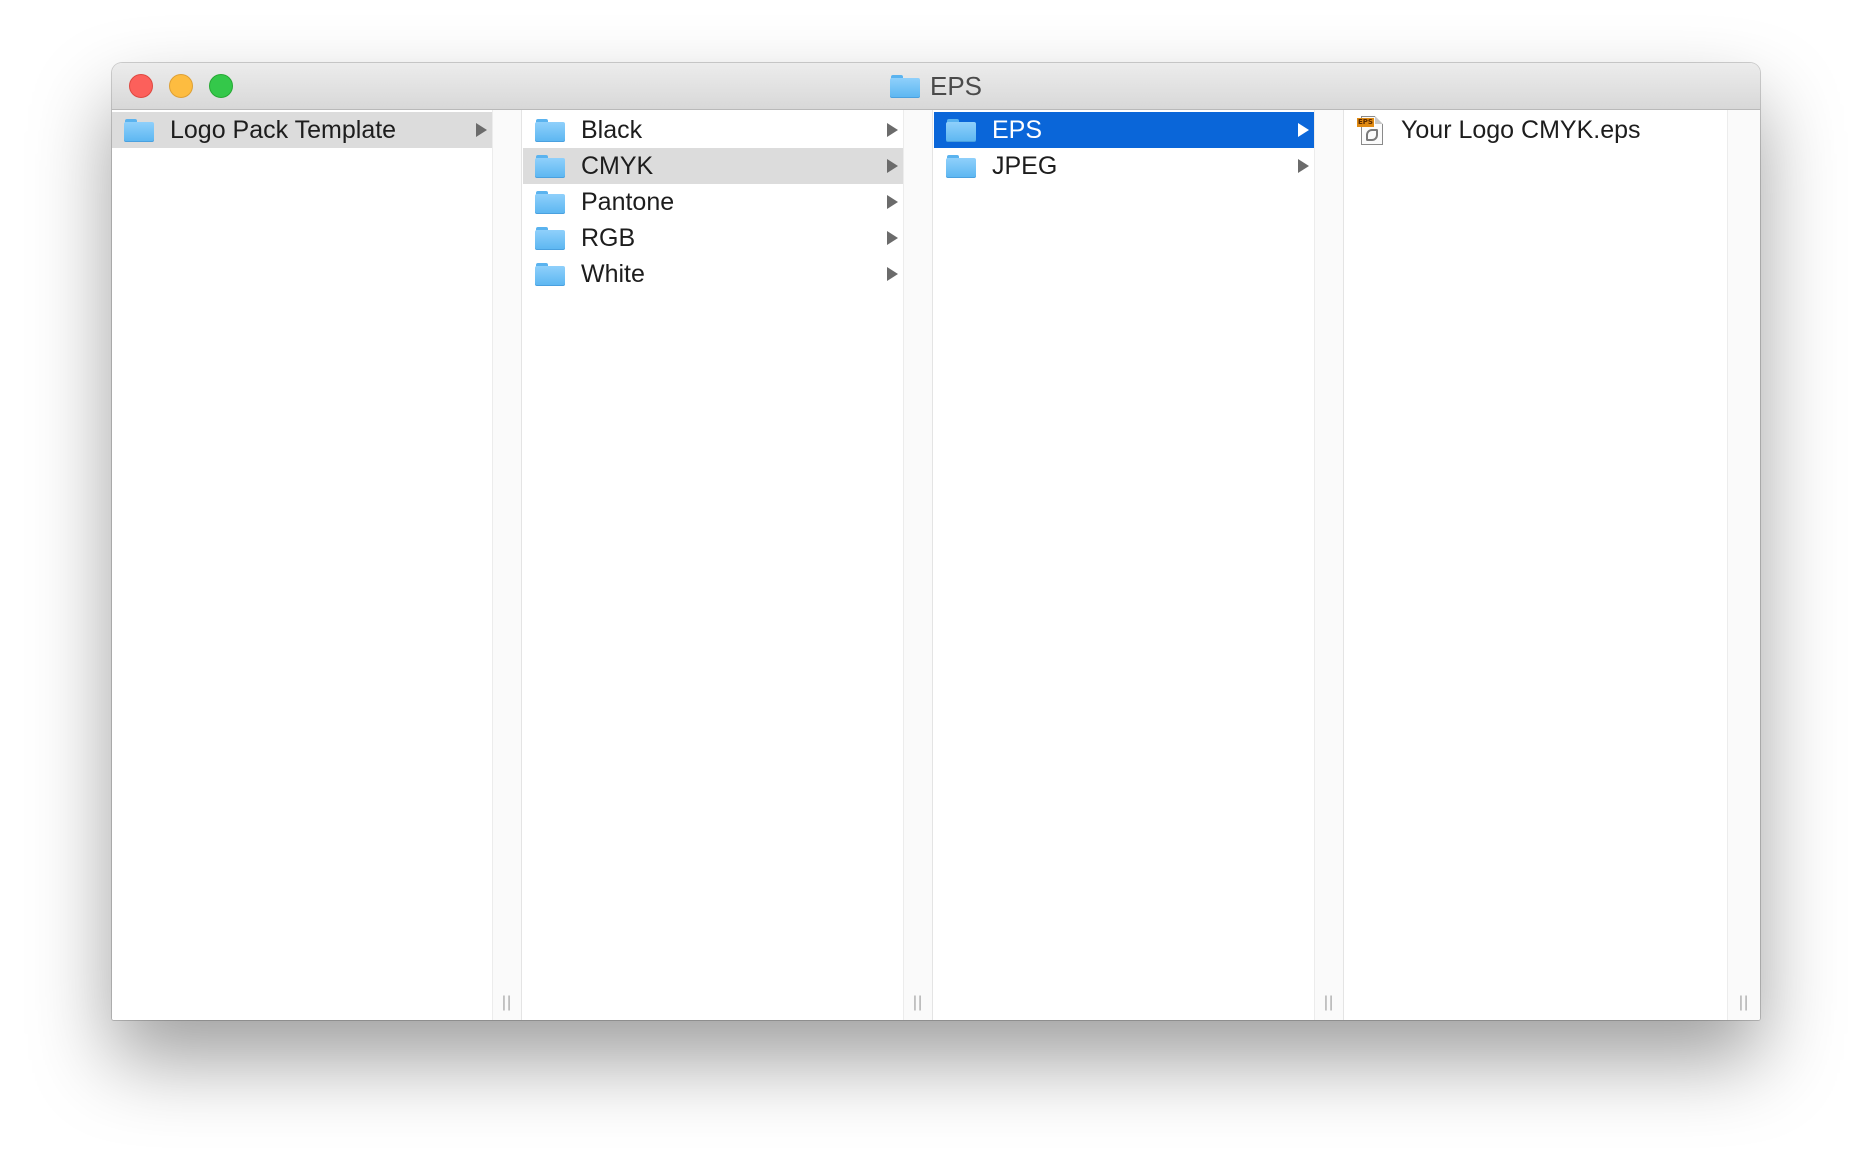 Image resolution: width=1868 pixels, height=1176 pixels. What do you see at coordinates (628, 201) in the screenshot?
I see `row-label: Pantone` at bounding box center [628, 201].